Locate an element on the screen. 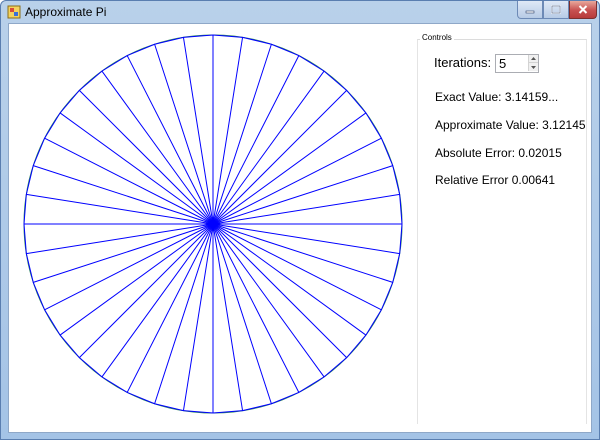  close-button is located at coordinates (583, 10).